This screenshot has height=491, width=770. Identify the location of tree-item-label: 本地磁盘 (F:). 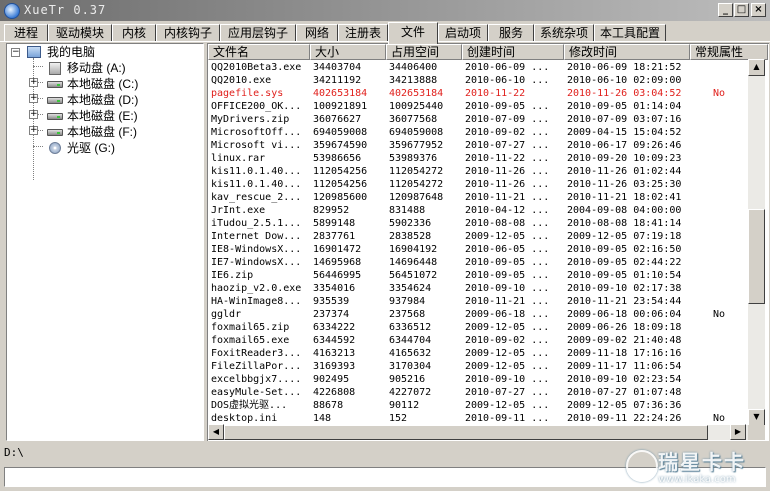
(102, 132).